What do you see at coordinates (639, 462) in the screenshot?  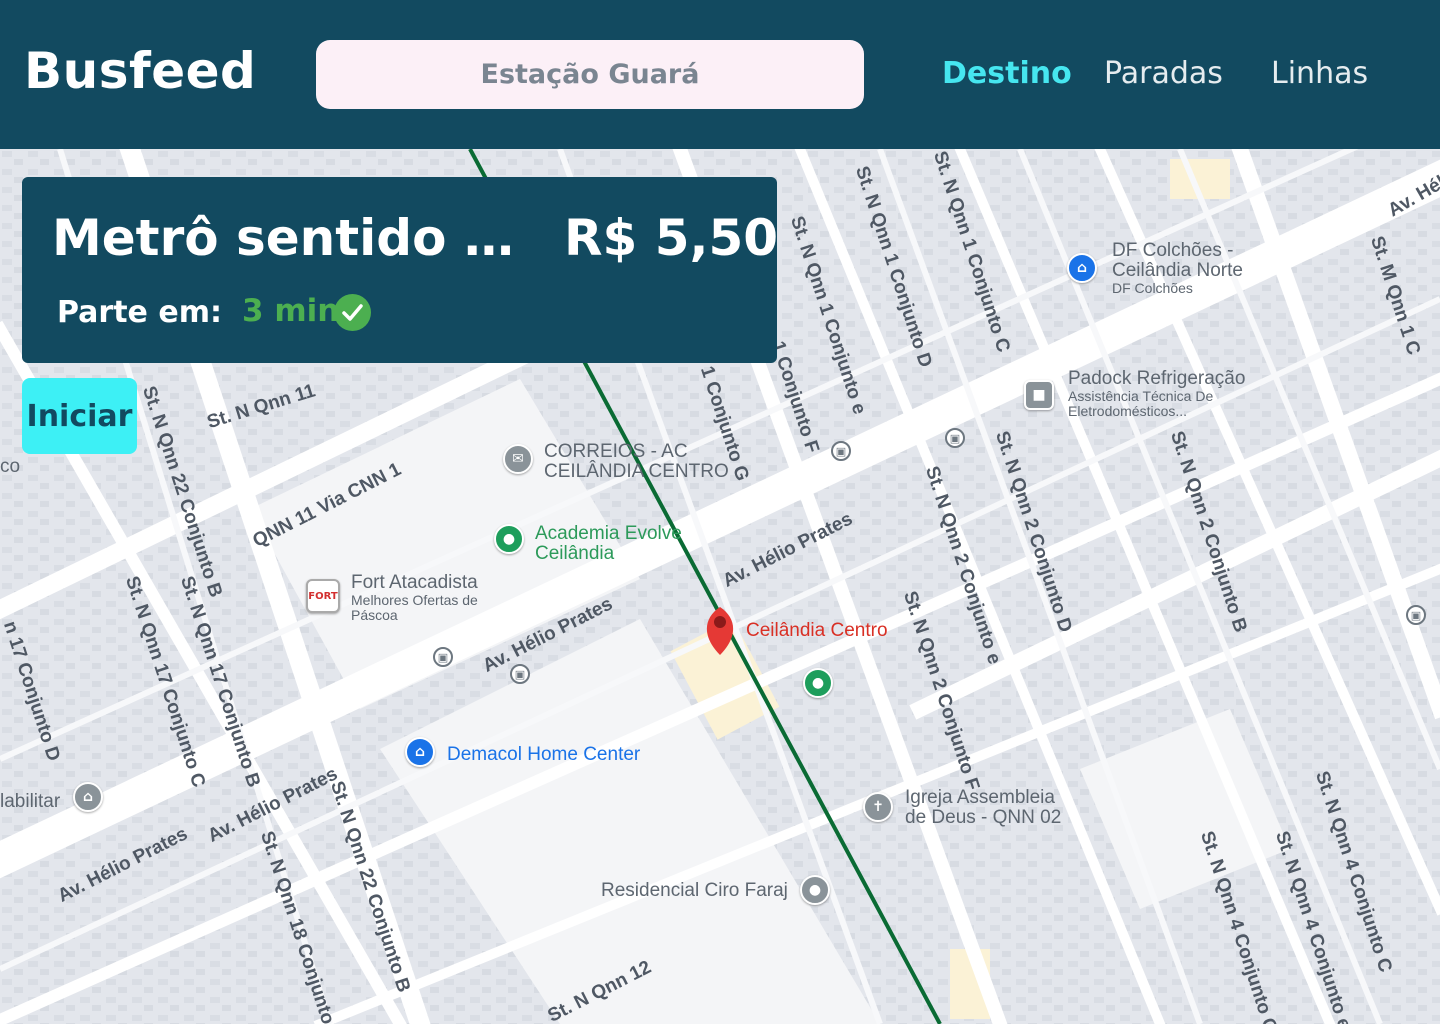 I see `poi-correios: CORREIOS - AC CEILÂNDIA CENTRO` at bounding box center [639, 462].